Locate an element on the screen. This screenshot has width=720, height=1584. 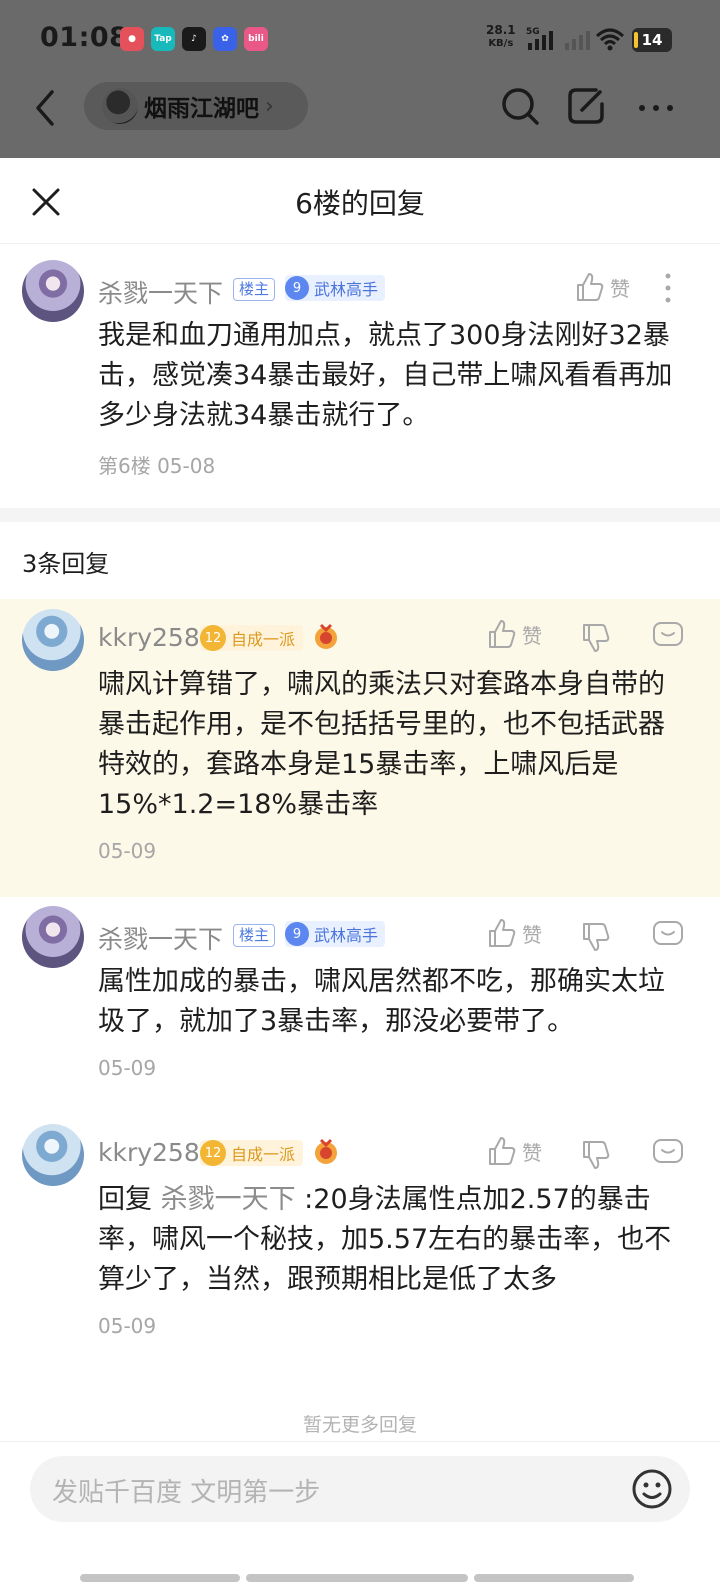
more-horizontal-icon is located at coordinates (656, 106).